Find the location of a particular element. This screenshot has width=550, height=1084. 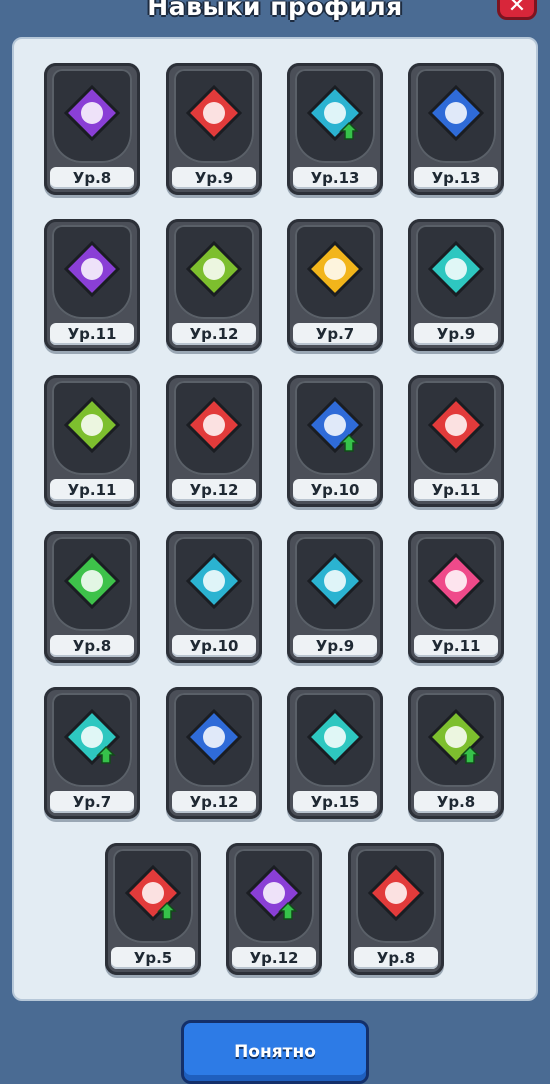

skill-level-label: Ур.5 is located at coordinates (153, 958).